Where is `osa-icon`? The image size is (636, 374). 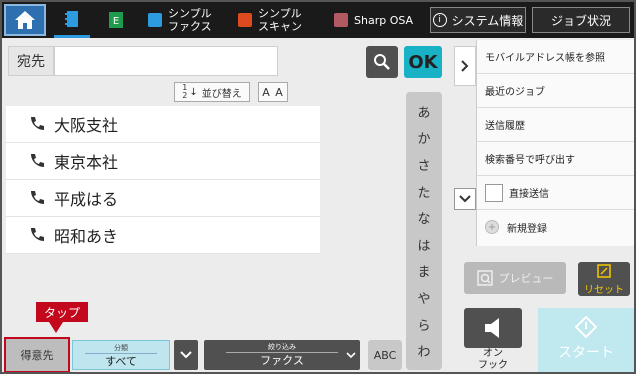
osa-icon is located at coordinates (341, 20).